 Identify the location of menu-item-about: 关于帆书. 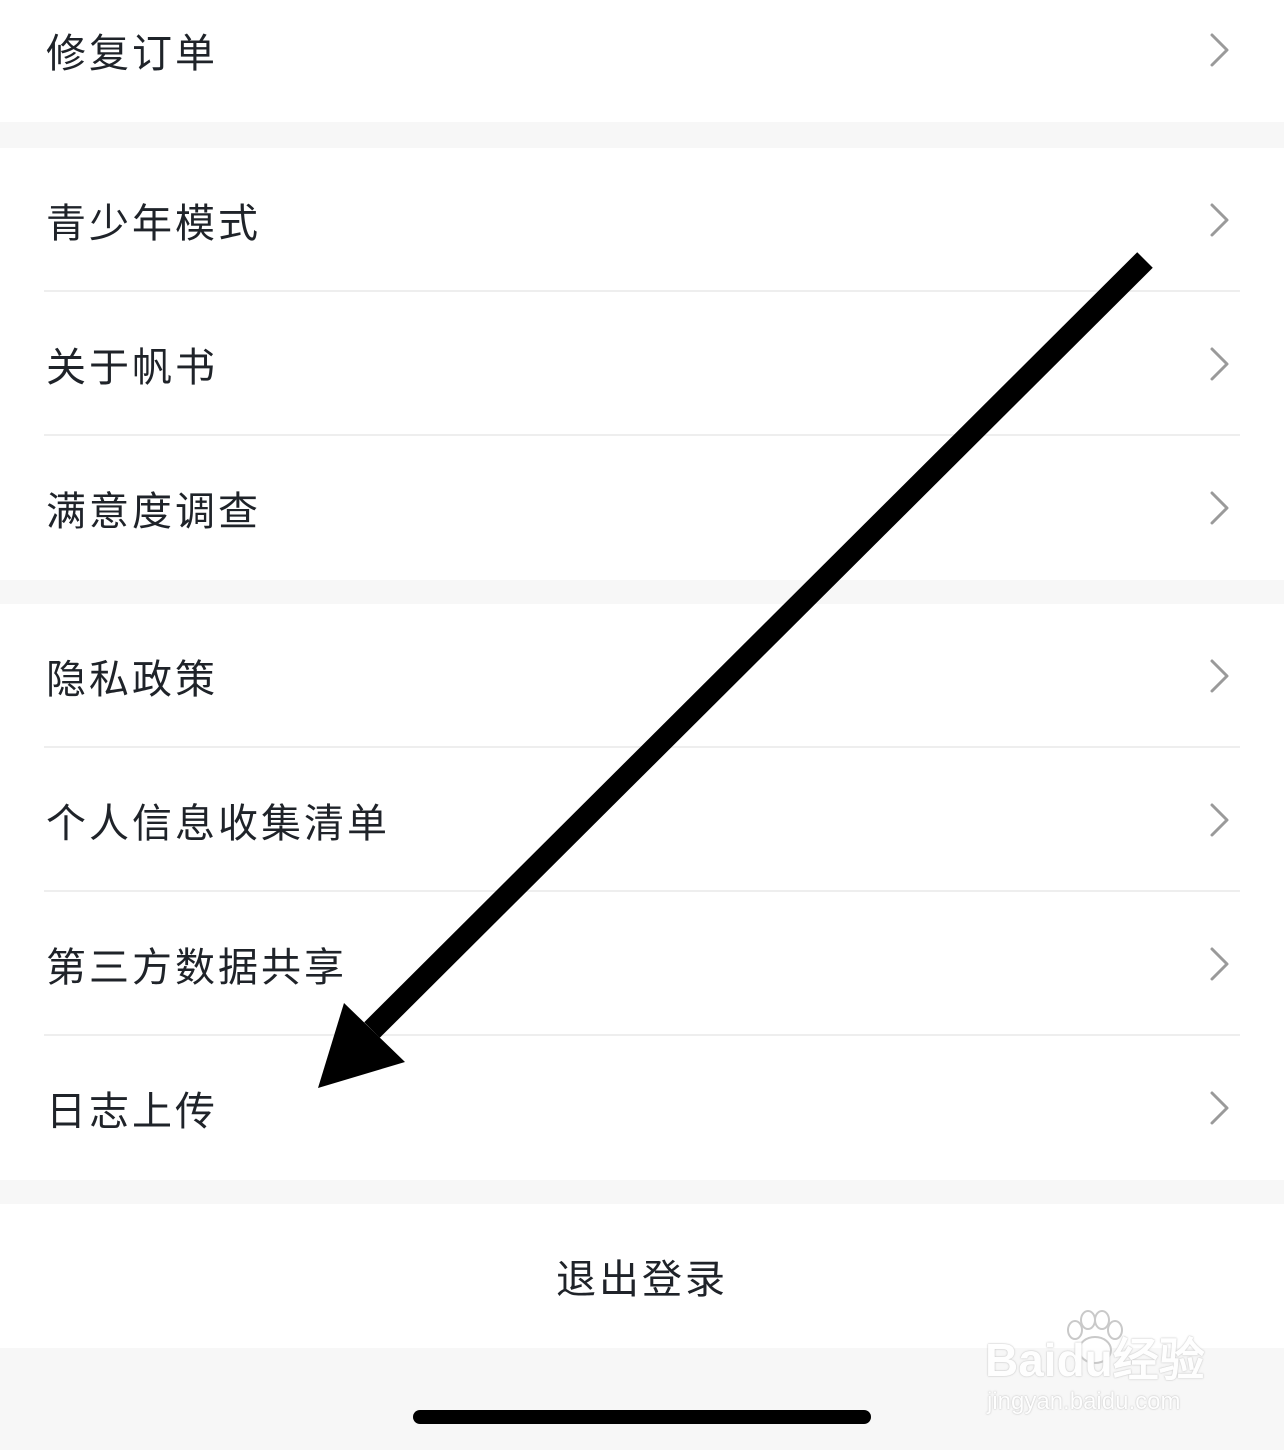
(642, 364).